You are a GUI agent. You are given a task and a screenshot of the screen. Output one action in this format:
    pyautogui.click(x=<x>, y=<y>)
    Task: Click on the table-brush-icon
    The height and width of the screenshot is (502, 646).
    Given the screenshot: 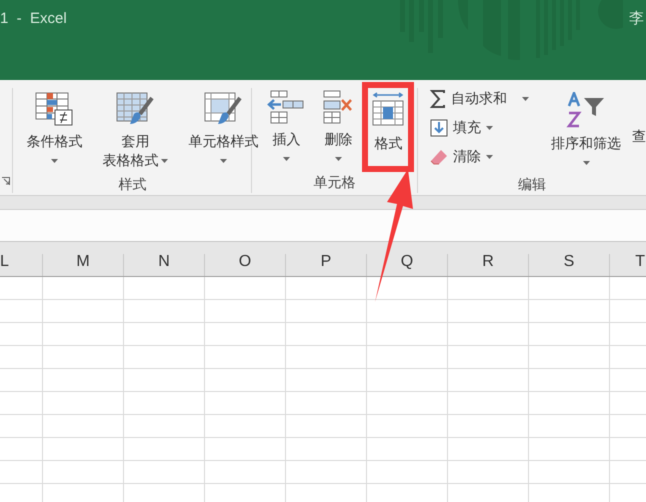 What is the action you would take?
    pyautogui.click(x=135, y=109)
    